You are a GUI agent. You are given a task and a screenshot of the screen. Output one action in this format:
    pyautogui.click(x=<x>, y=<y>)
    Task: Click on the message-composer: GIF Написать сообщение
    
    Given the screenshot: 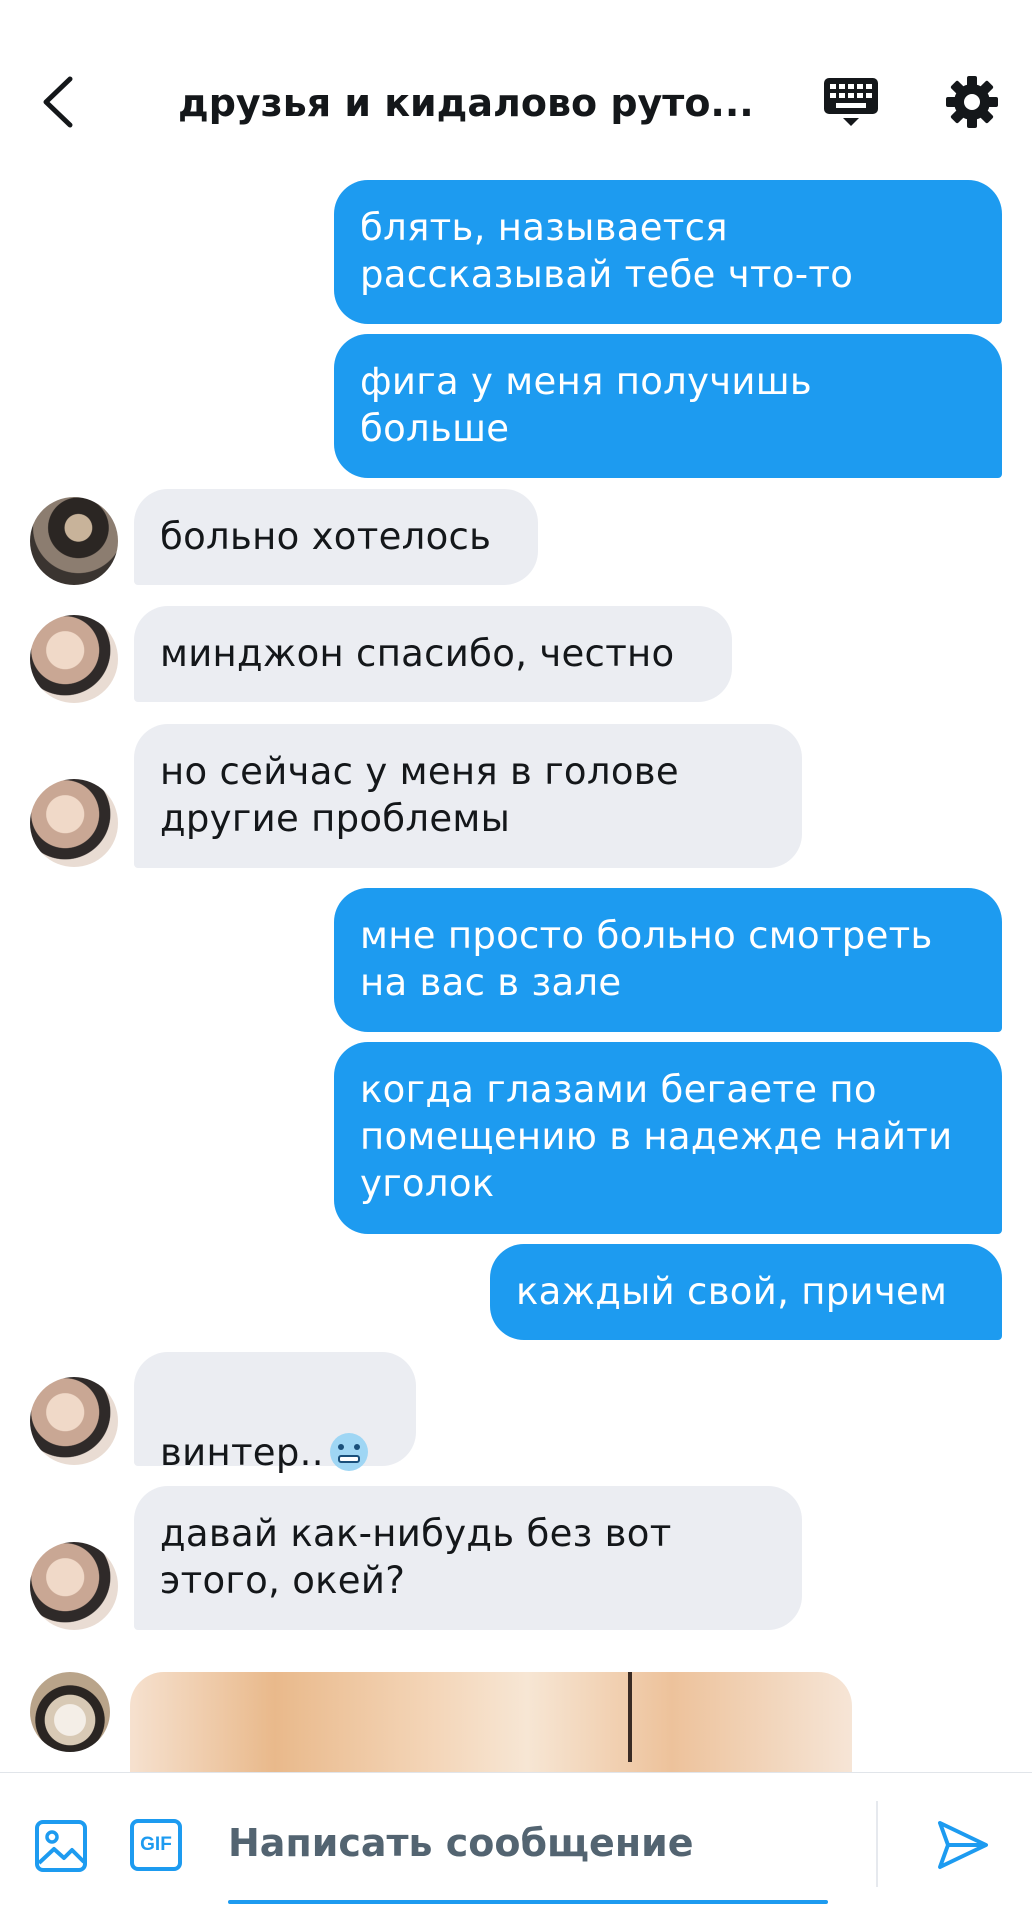 What is the action you would take?
    pyautogui.click(x=516, y=1846)
    